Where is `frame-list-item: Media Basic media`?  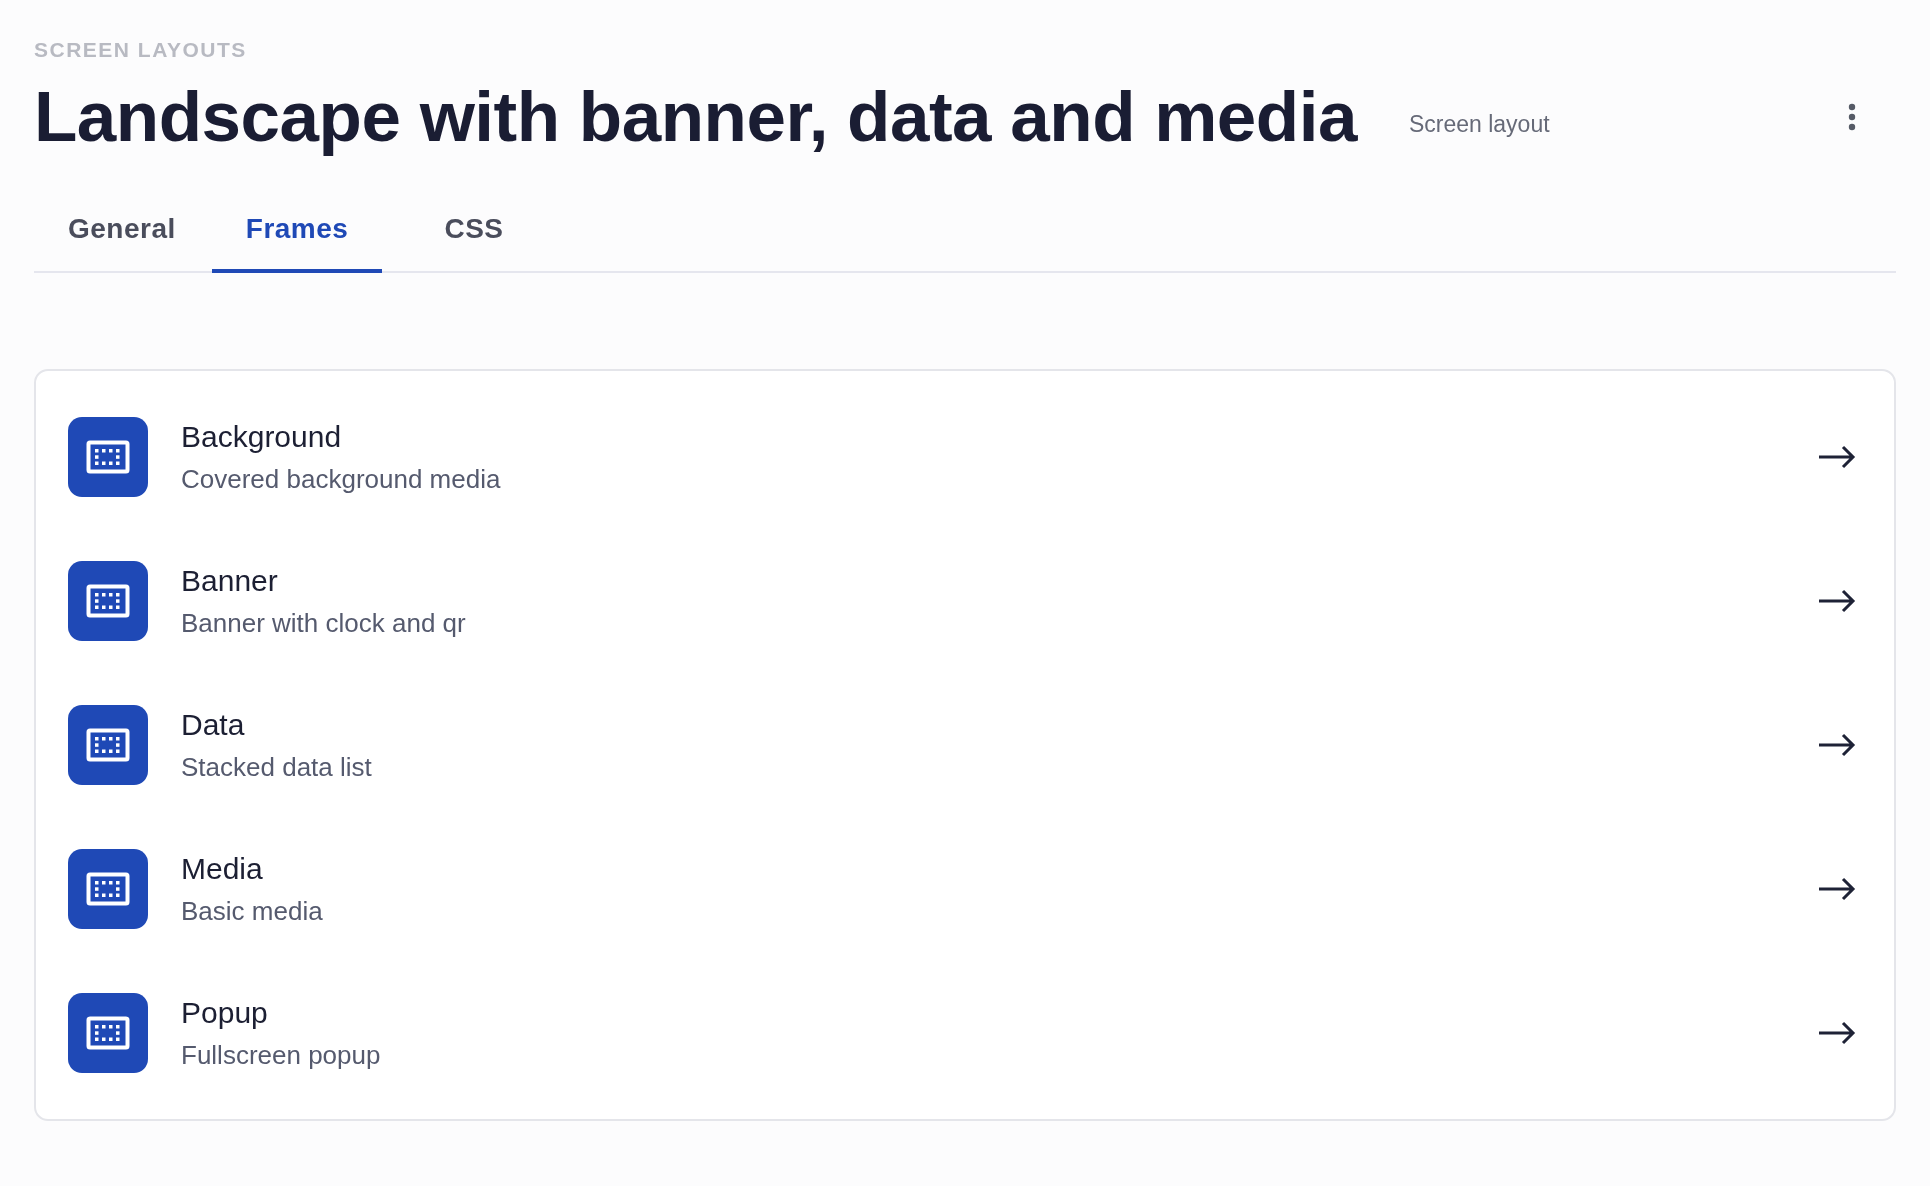 frame-list-item: Media Basic media is located at coordinates (965, 889).